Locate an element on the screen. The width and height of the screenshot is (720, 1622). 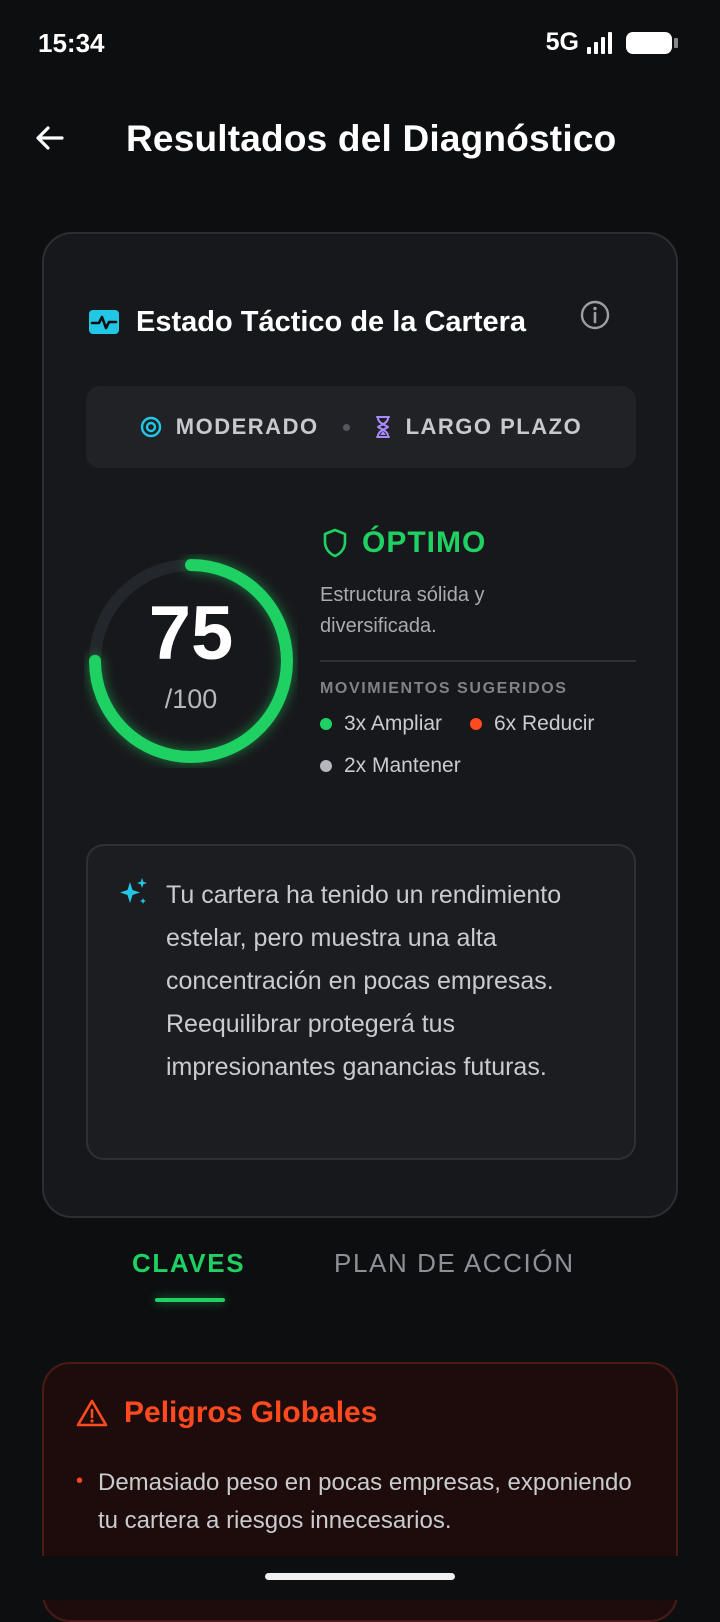
tab-bar: CLAVES PLAN DE ACCIÓN is located at coordinates (360, 1270).